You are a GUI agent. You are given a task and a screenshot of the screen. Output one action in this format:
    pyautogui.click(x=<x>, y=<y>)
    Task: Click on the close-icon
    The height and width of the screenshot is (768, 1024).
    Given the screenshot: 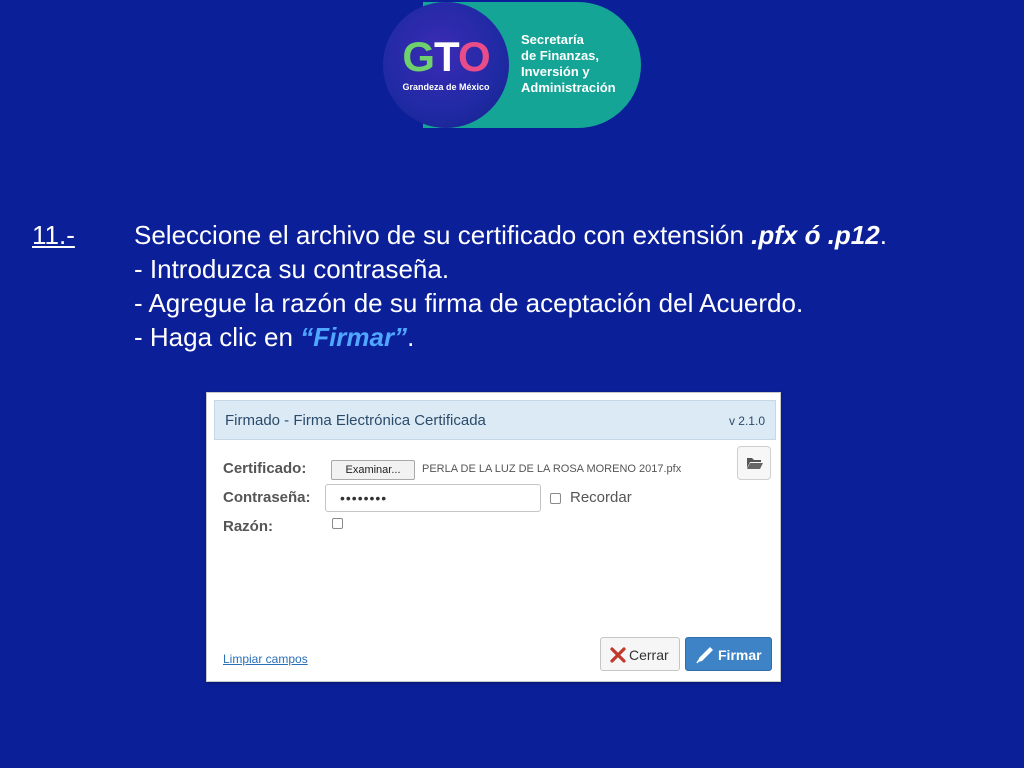 What is the action you would take?
    pyautogui.click(x=618, y=655)
    